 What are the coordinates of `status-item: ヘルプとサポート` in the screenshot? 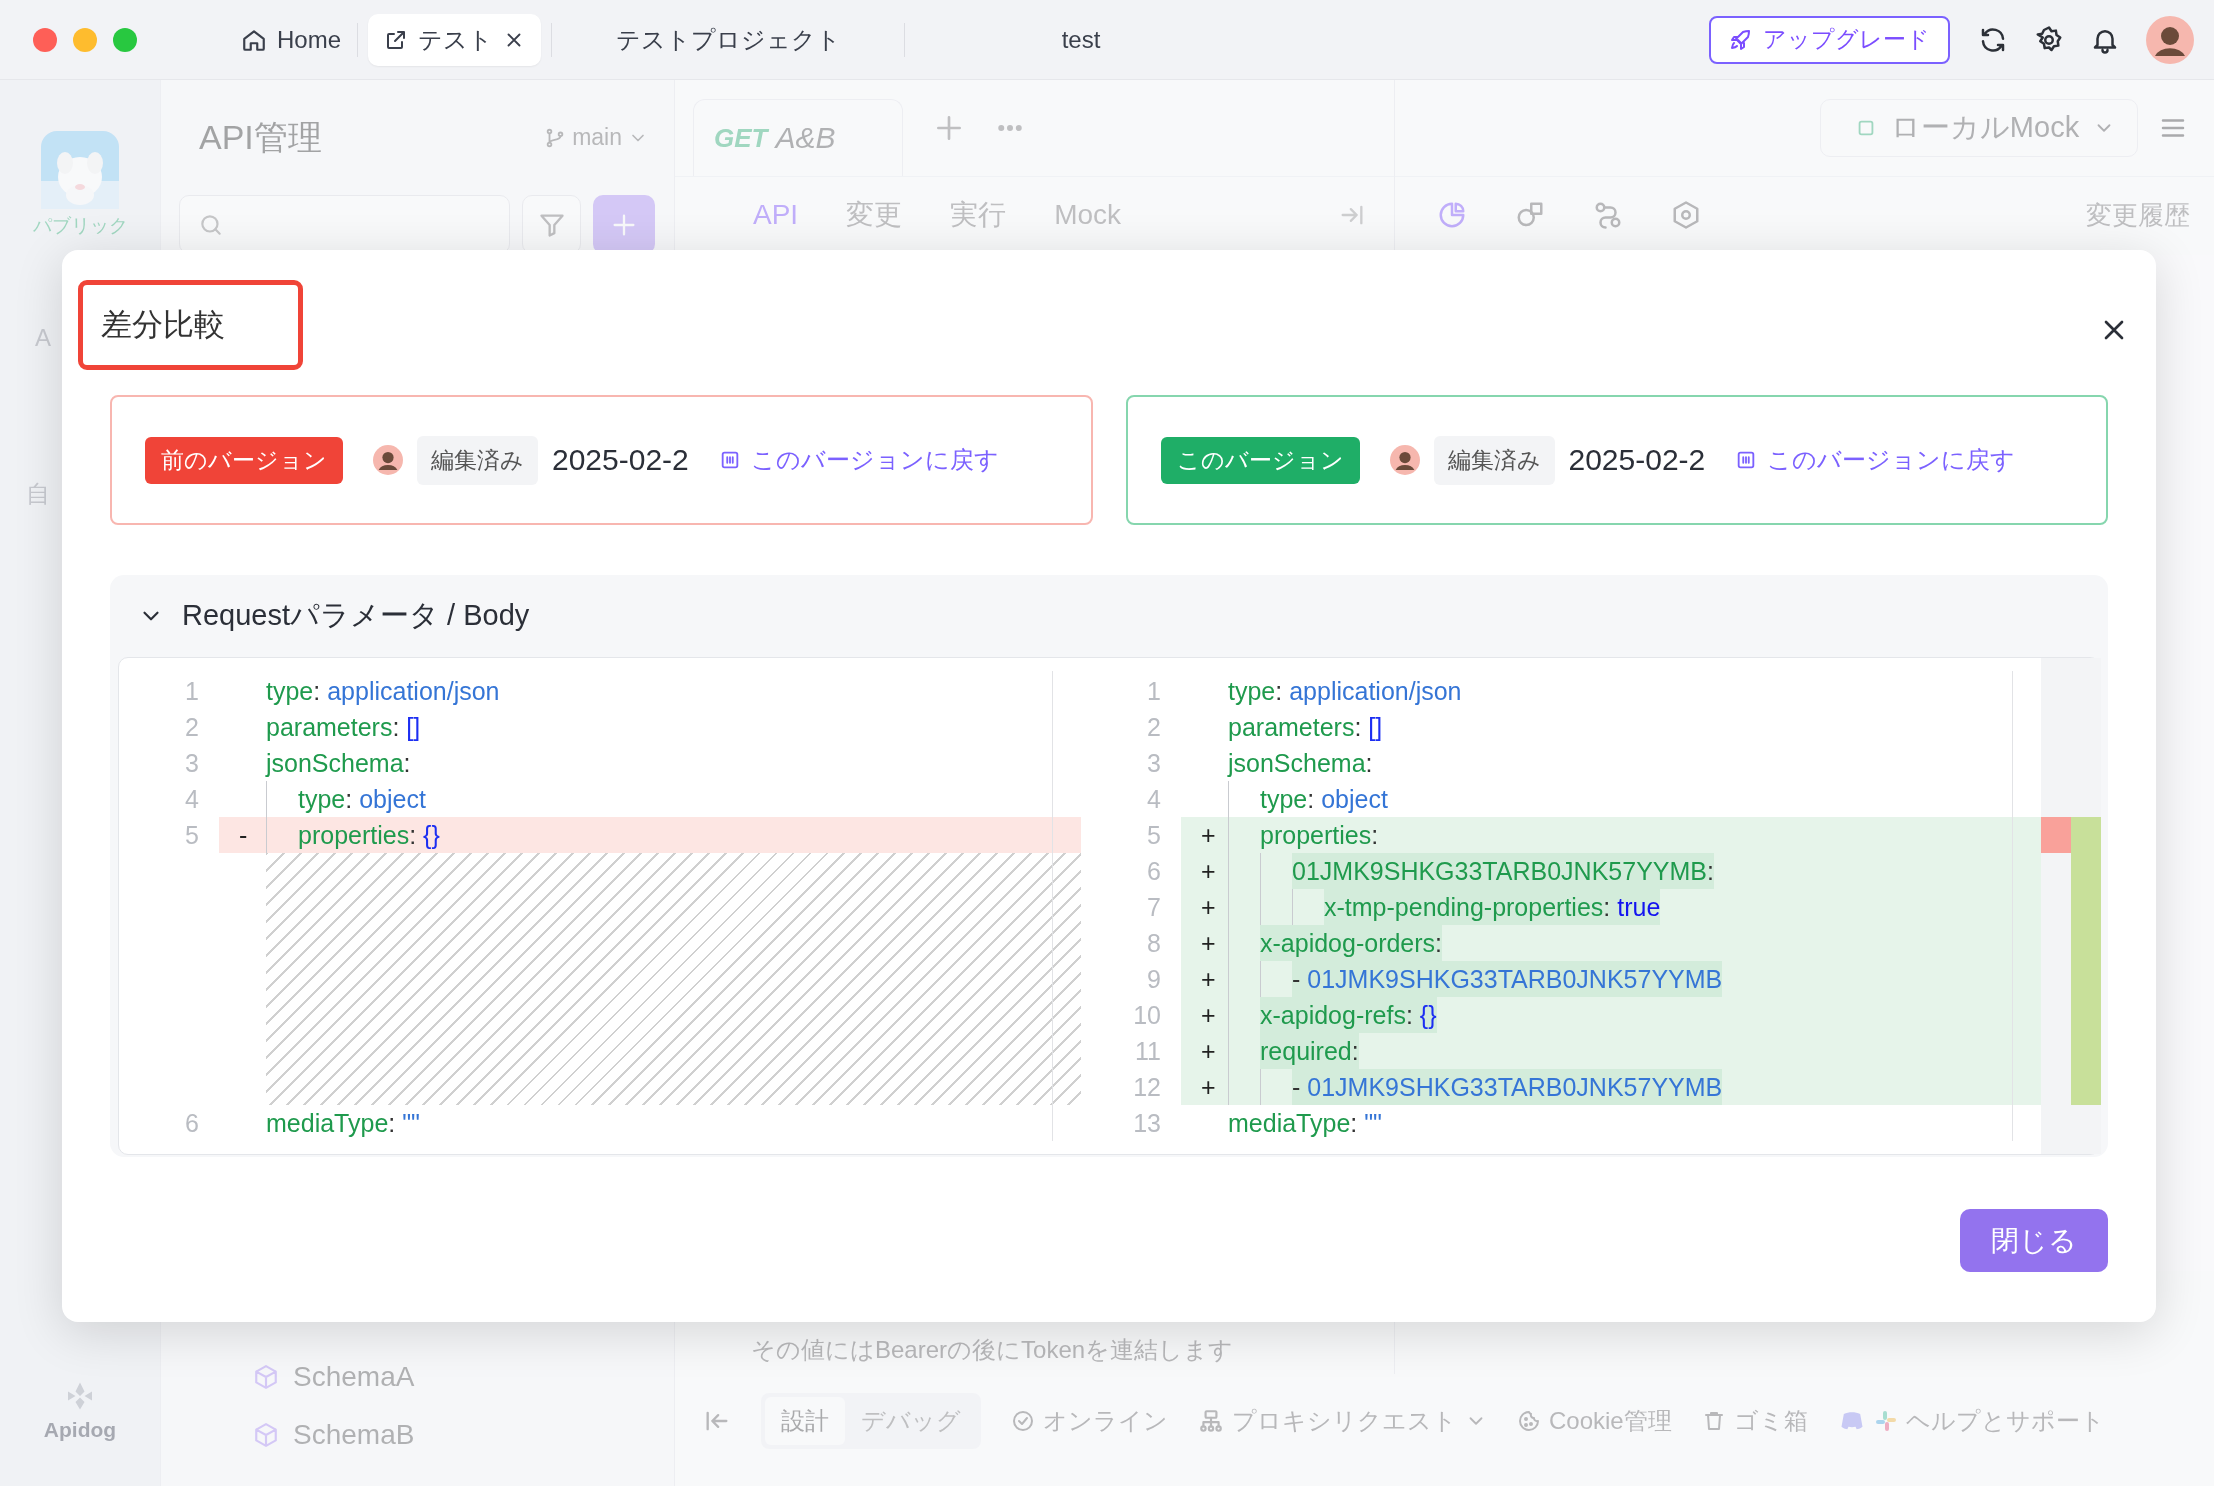 It's located at (2005, 1421).